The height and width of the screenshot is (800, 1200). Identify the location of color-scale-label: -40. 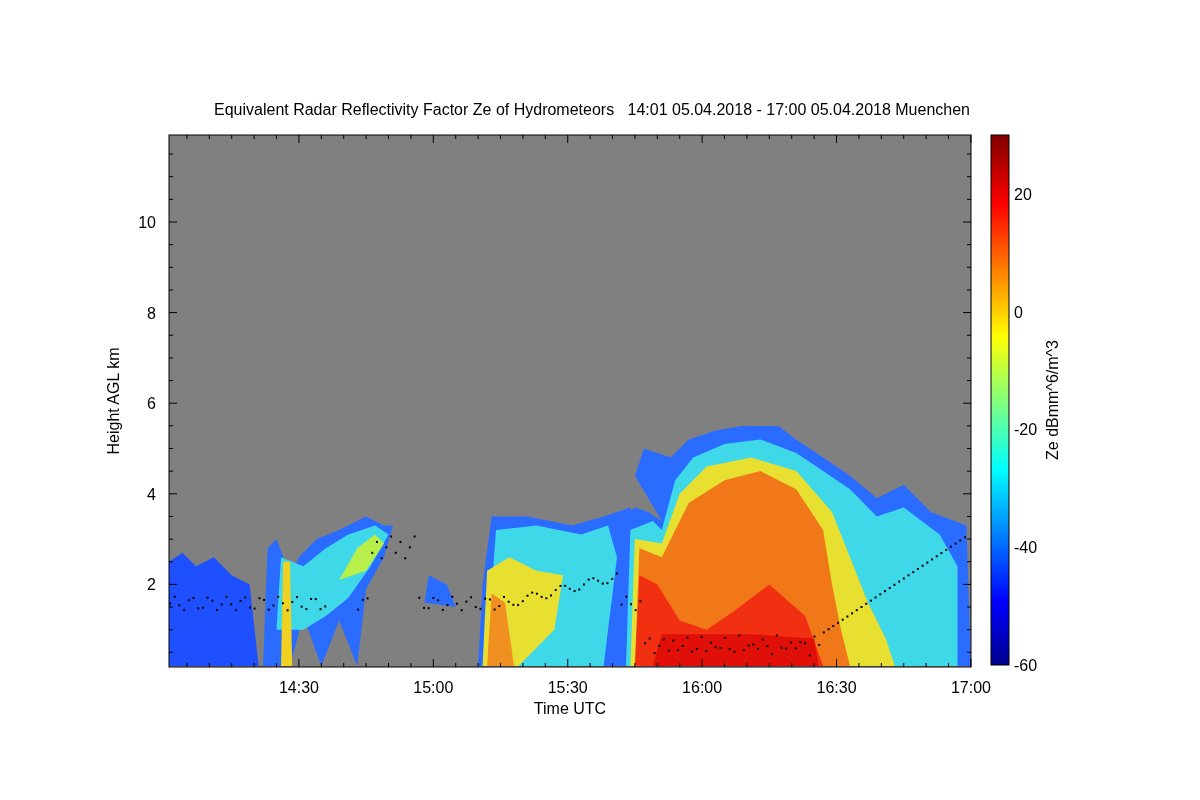
(1026, 548).